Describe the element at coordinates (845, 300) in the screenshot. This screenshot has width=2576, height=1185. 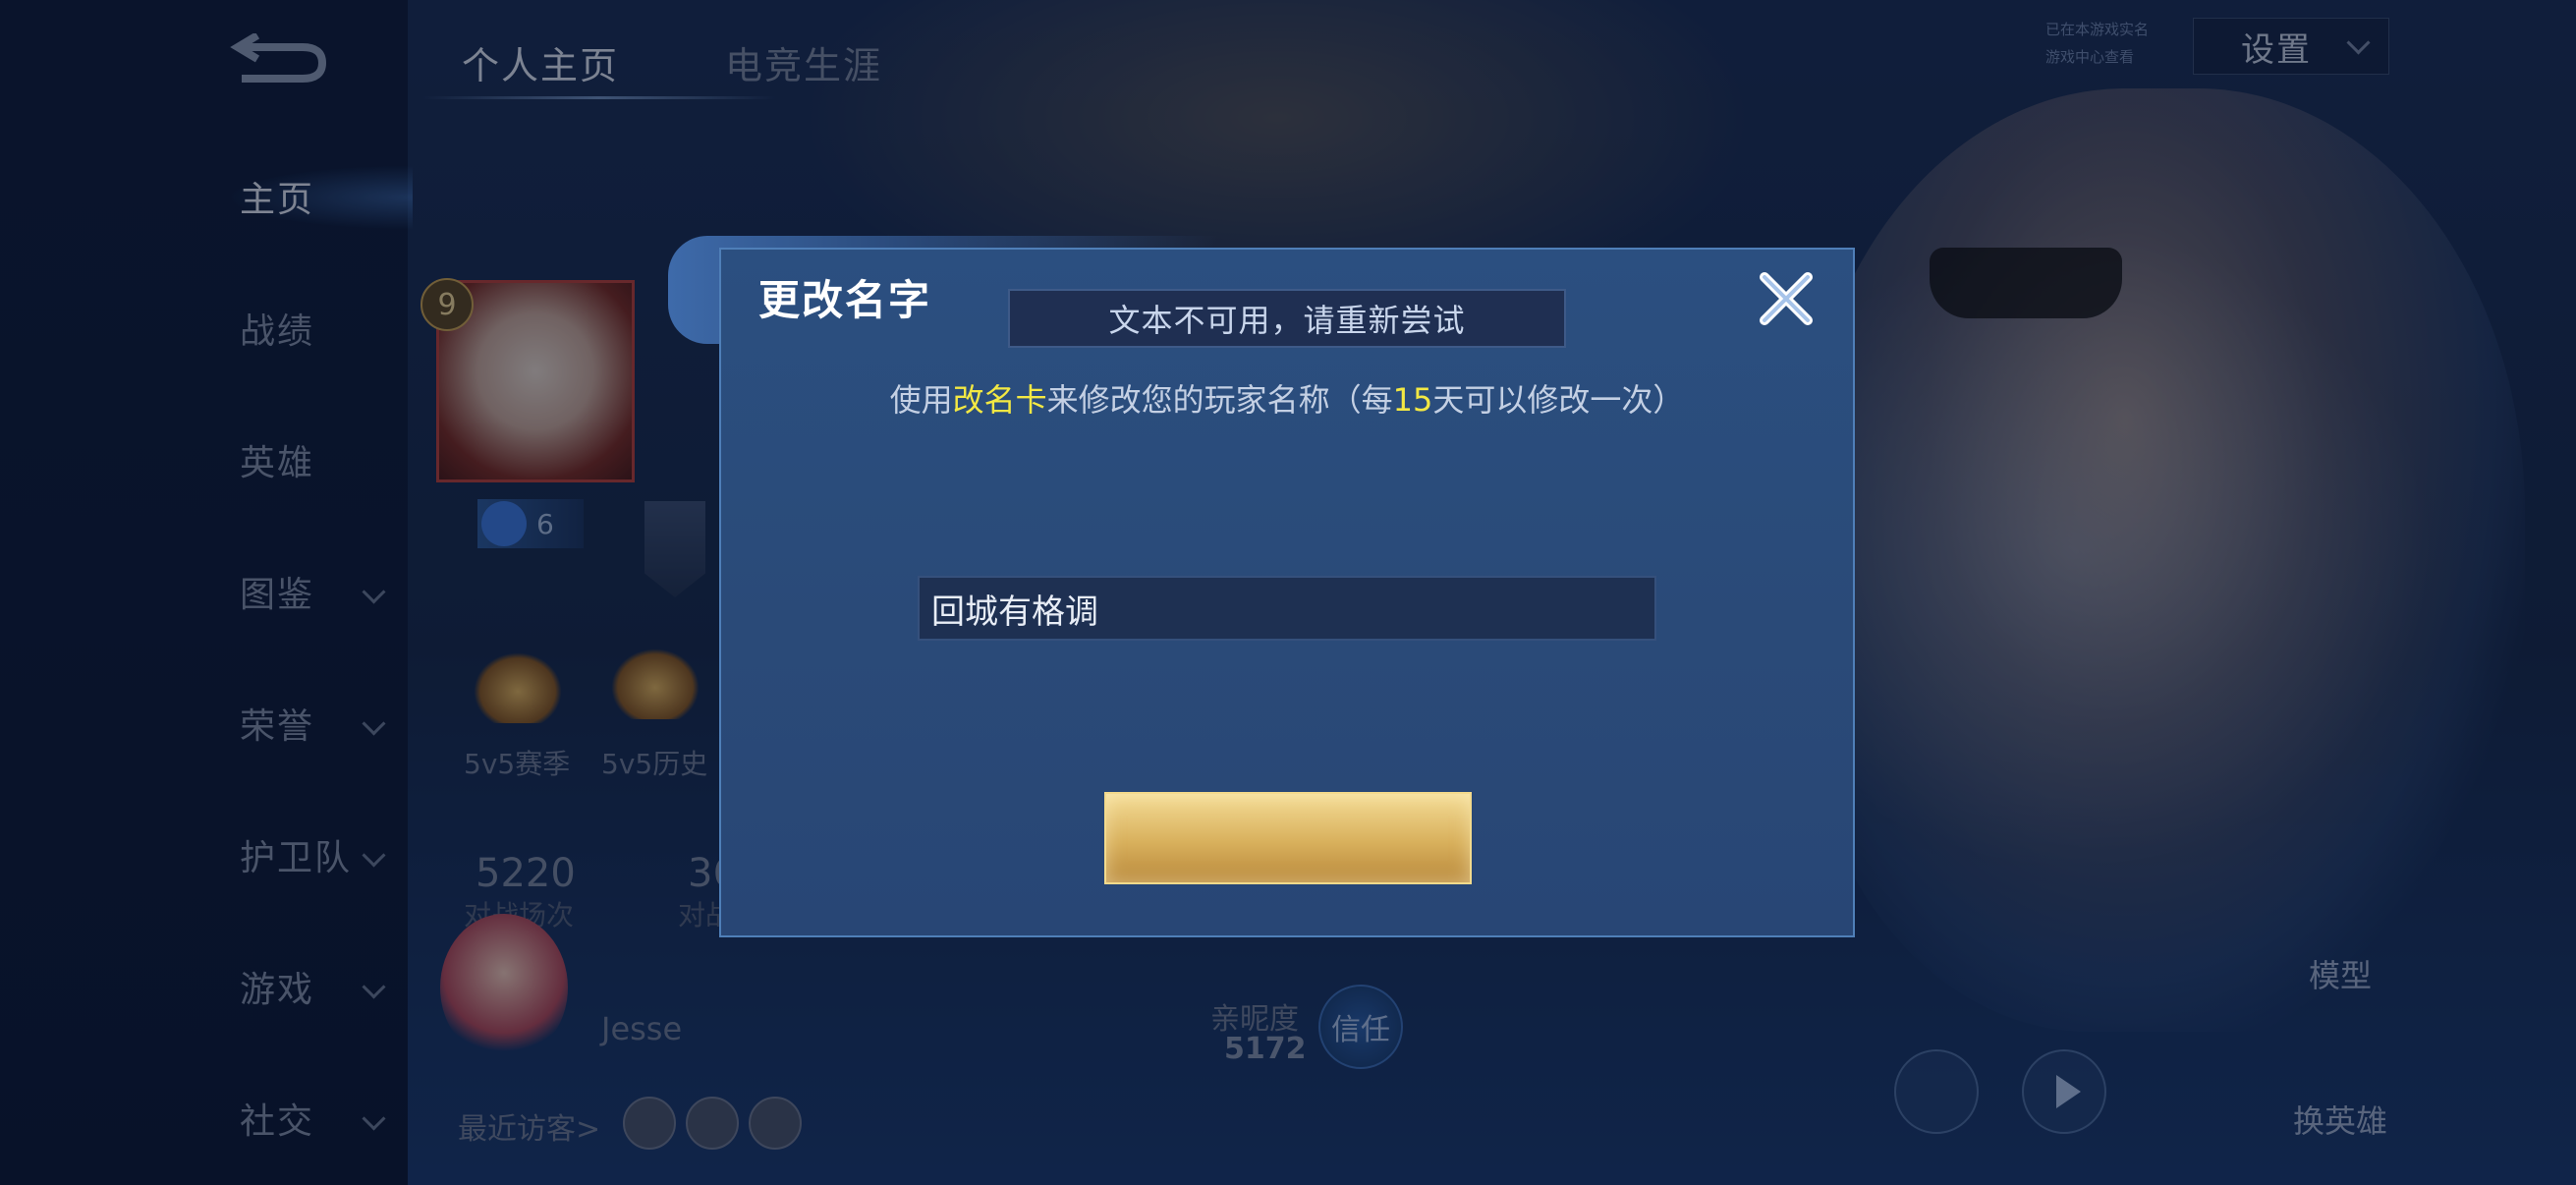
I see `dialog-title: 更改名字` at that location.